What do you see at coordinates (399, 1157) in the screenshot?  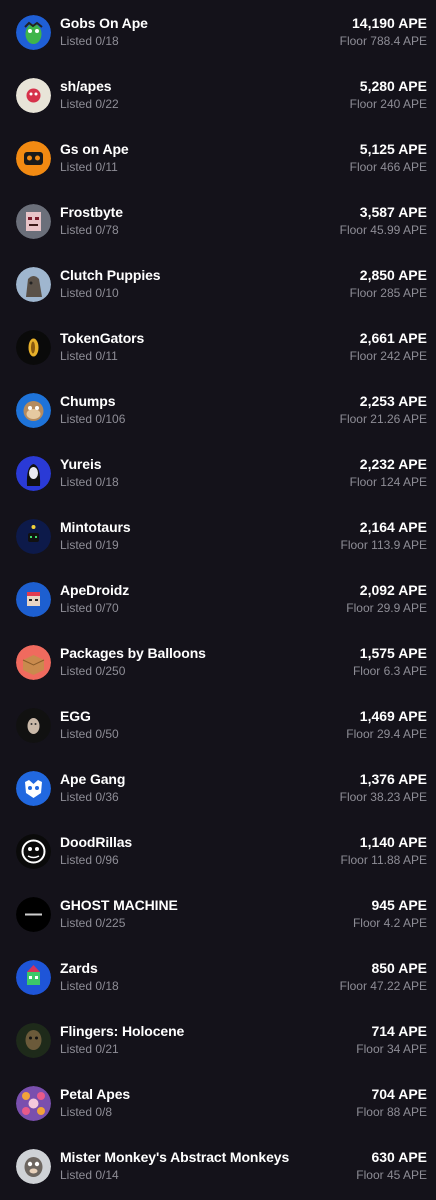 I see `collection-volume: 630 APE` at bounding box center [399, 1157].